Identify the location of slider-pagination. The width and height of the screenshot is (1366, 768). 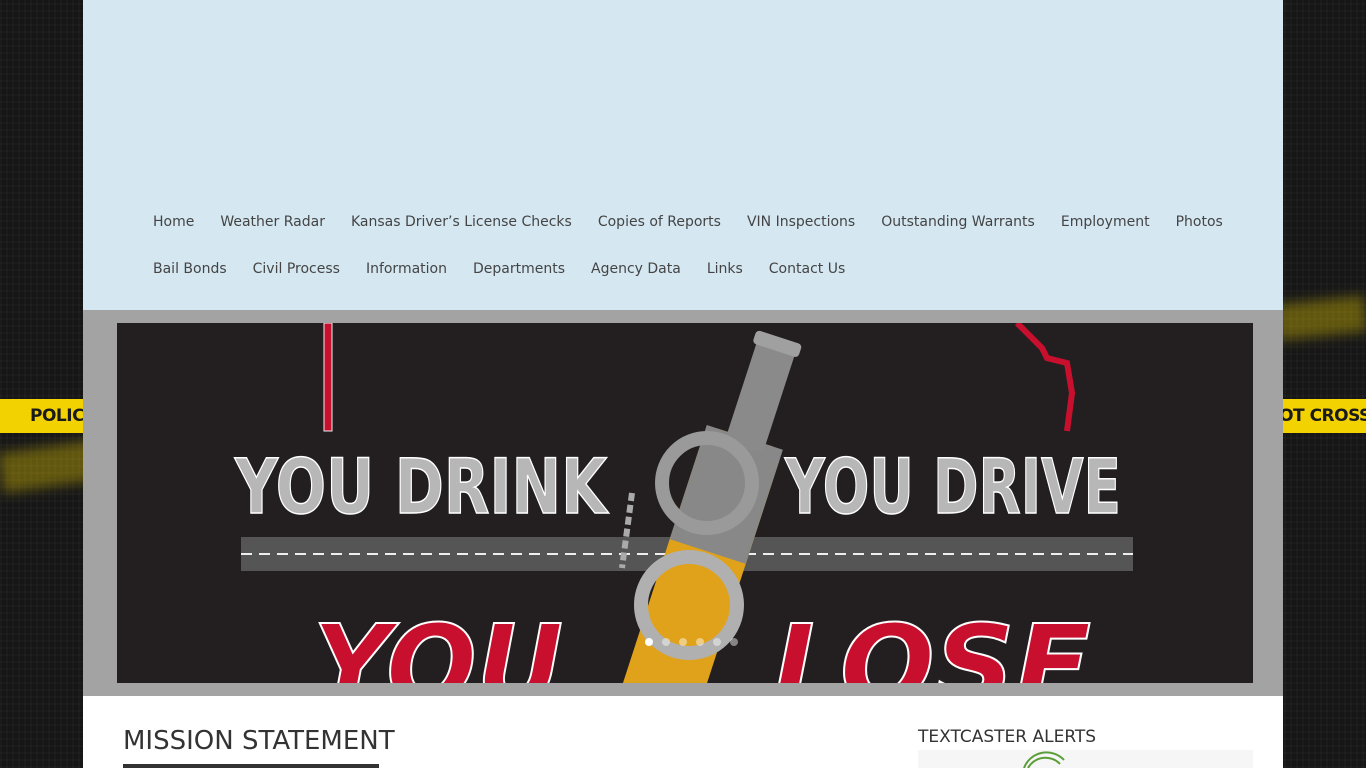
(691, 642).